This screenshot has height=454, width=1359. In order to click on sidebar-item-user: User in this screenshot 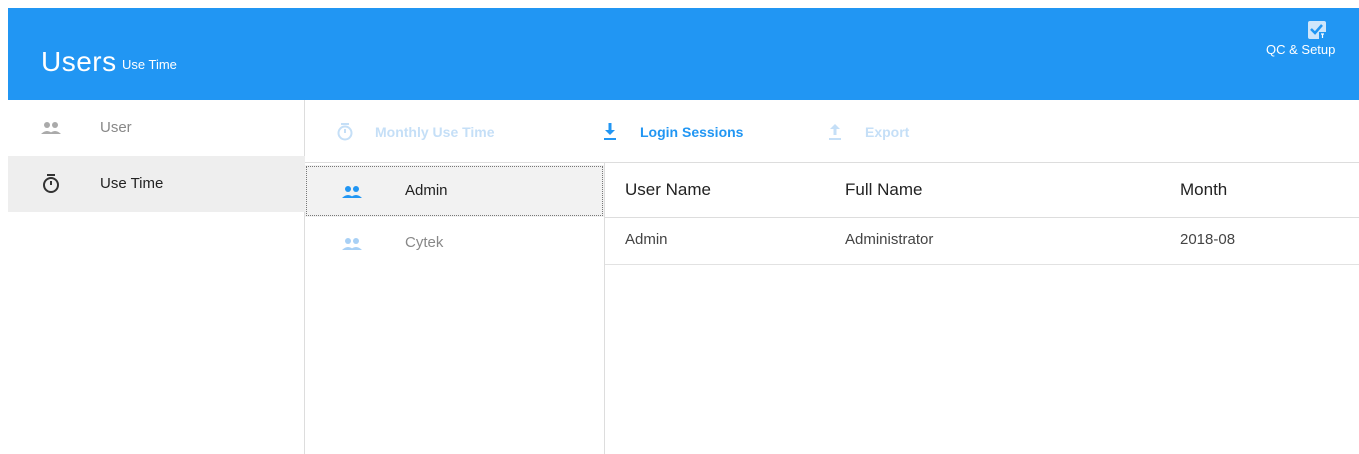, I will do `click(156, 128)`.